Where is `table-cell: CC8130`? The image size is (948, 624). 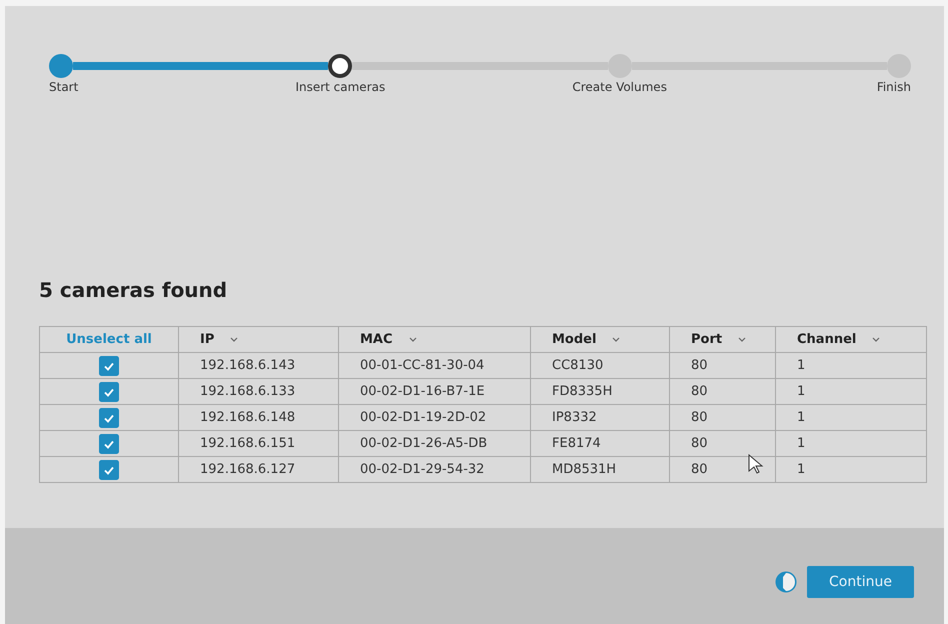 table-cell: CC8130 is located at coordinates (600, 365).